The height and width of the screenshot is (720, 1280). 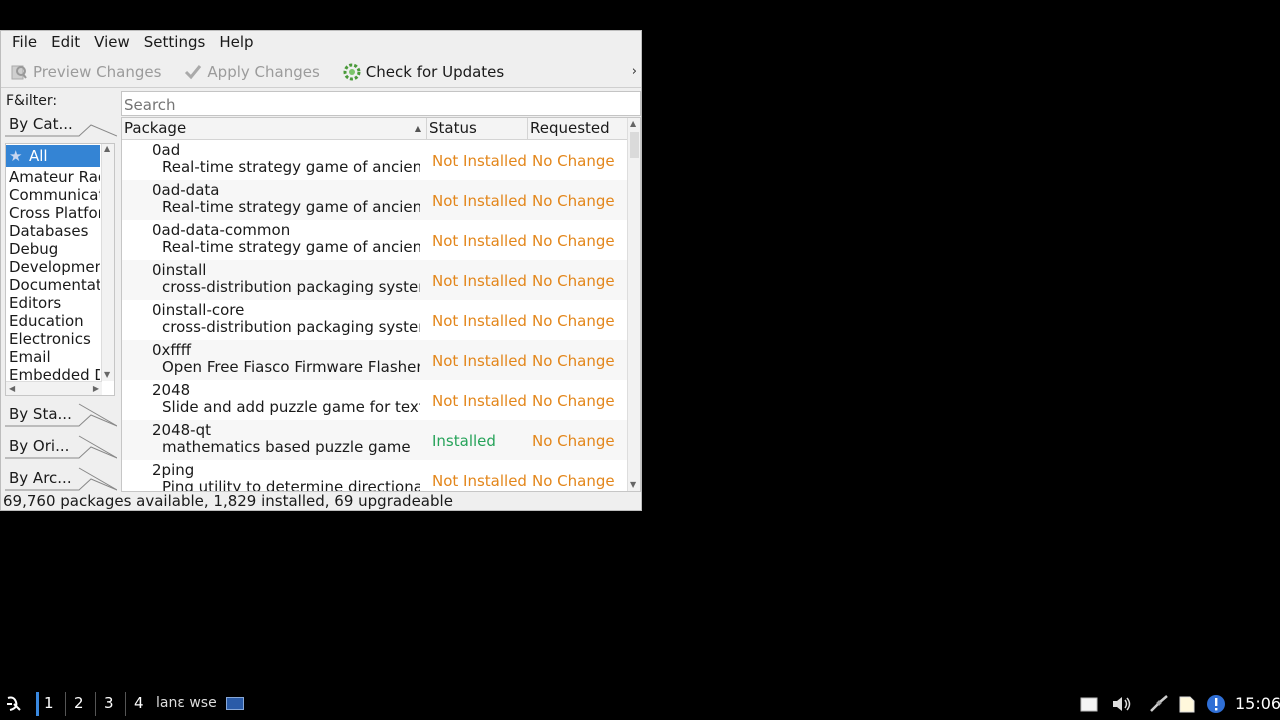 What do you see at coordinates (53, 195) in the screenshot?
I see `category-item: Communication` at bounding box center [53, 195].